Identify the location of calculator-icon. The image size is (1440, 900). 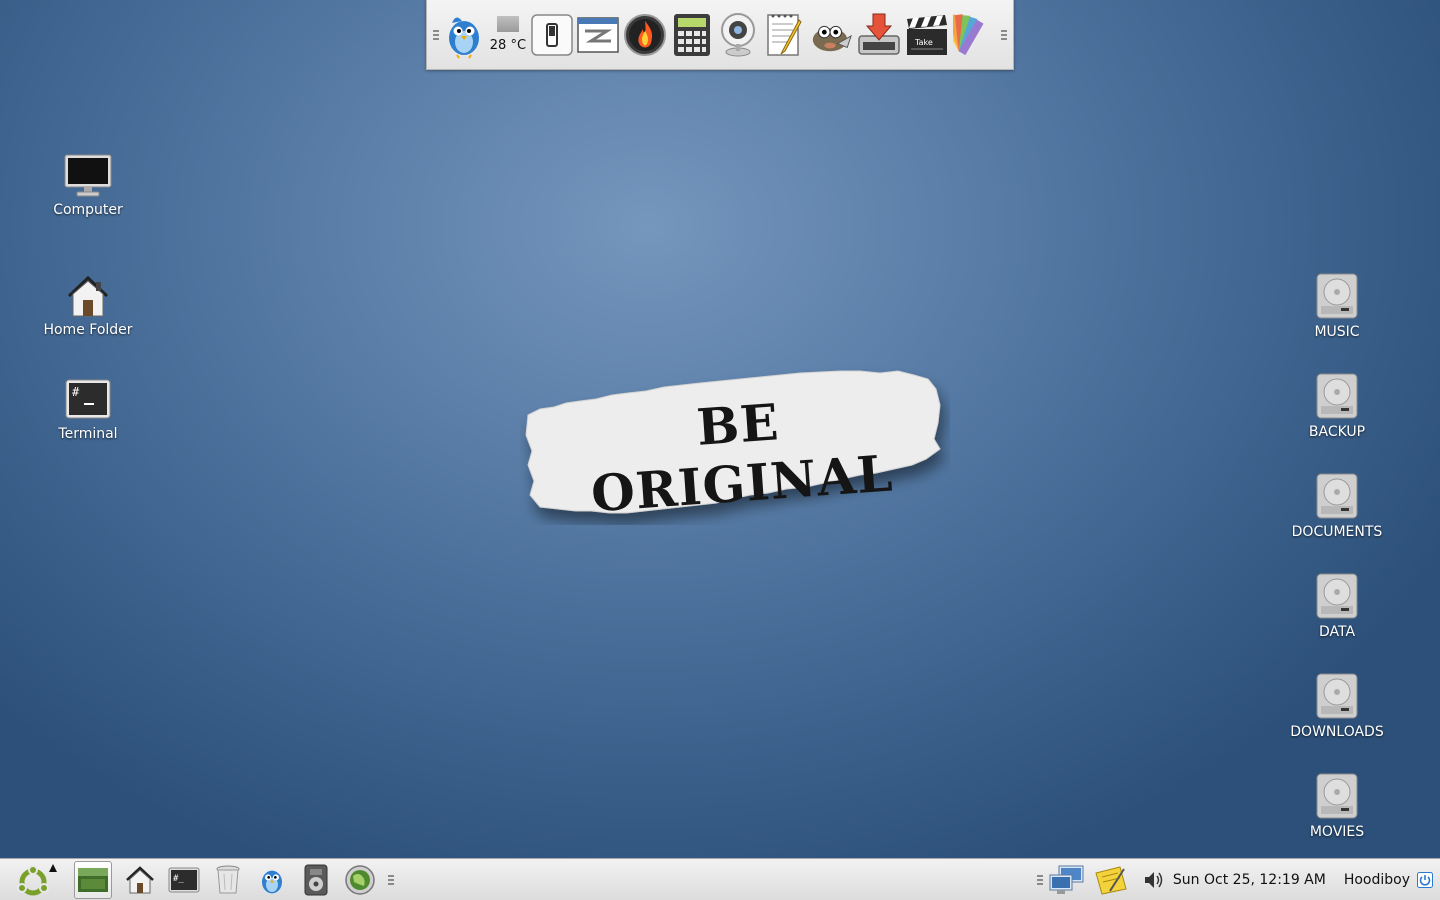
(692, 35).